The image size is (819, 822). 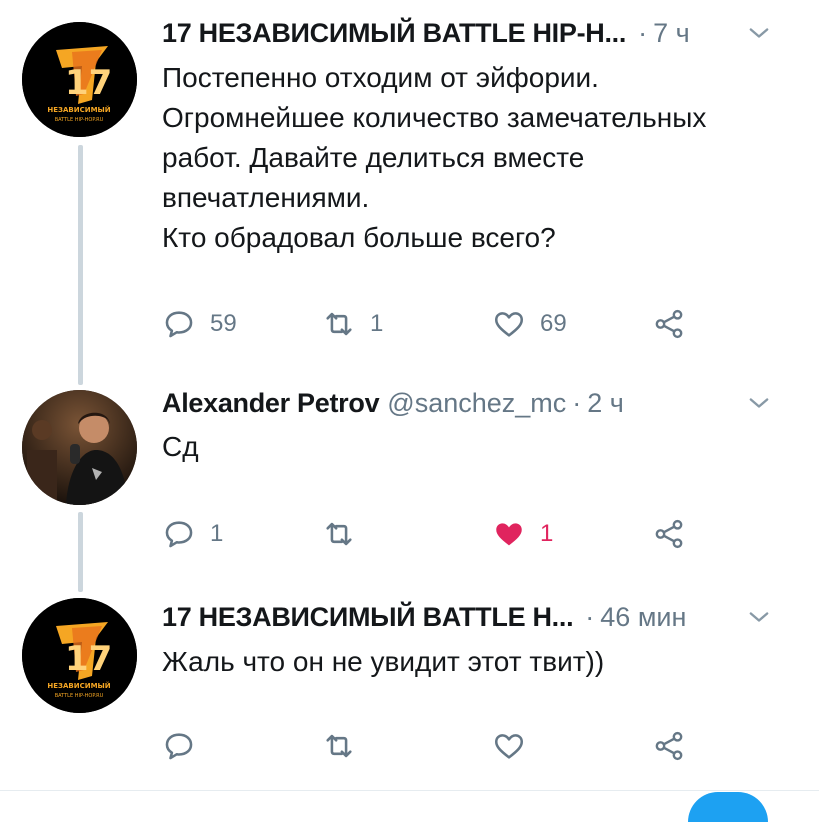 I want to click on retweet-button: 1, so click(x=352, y=324).